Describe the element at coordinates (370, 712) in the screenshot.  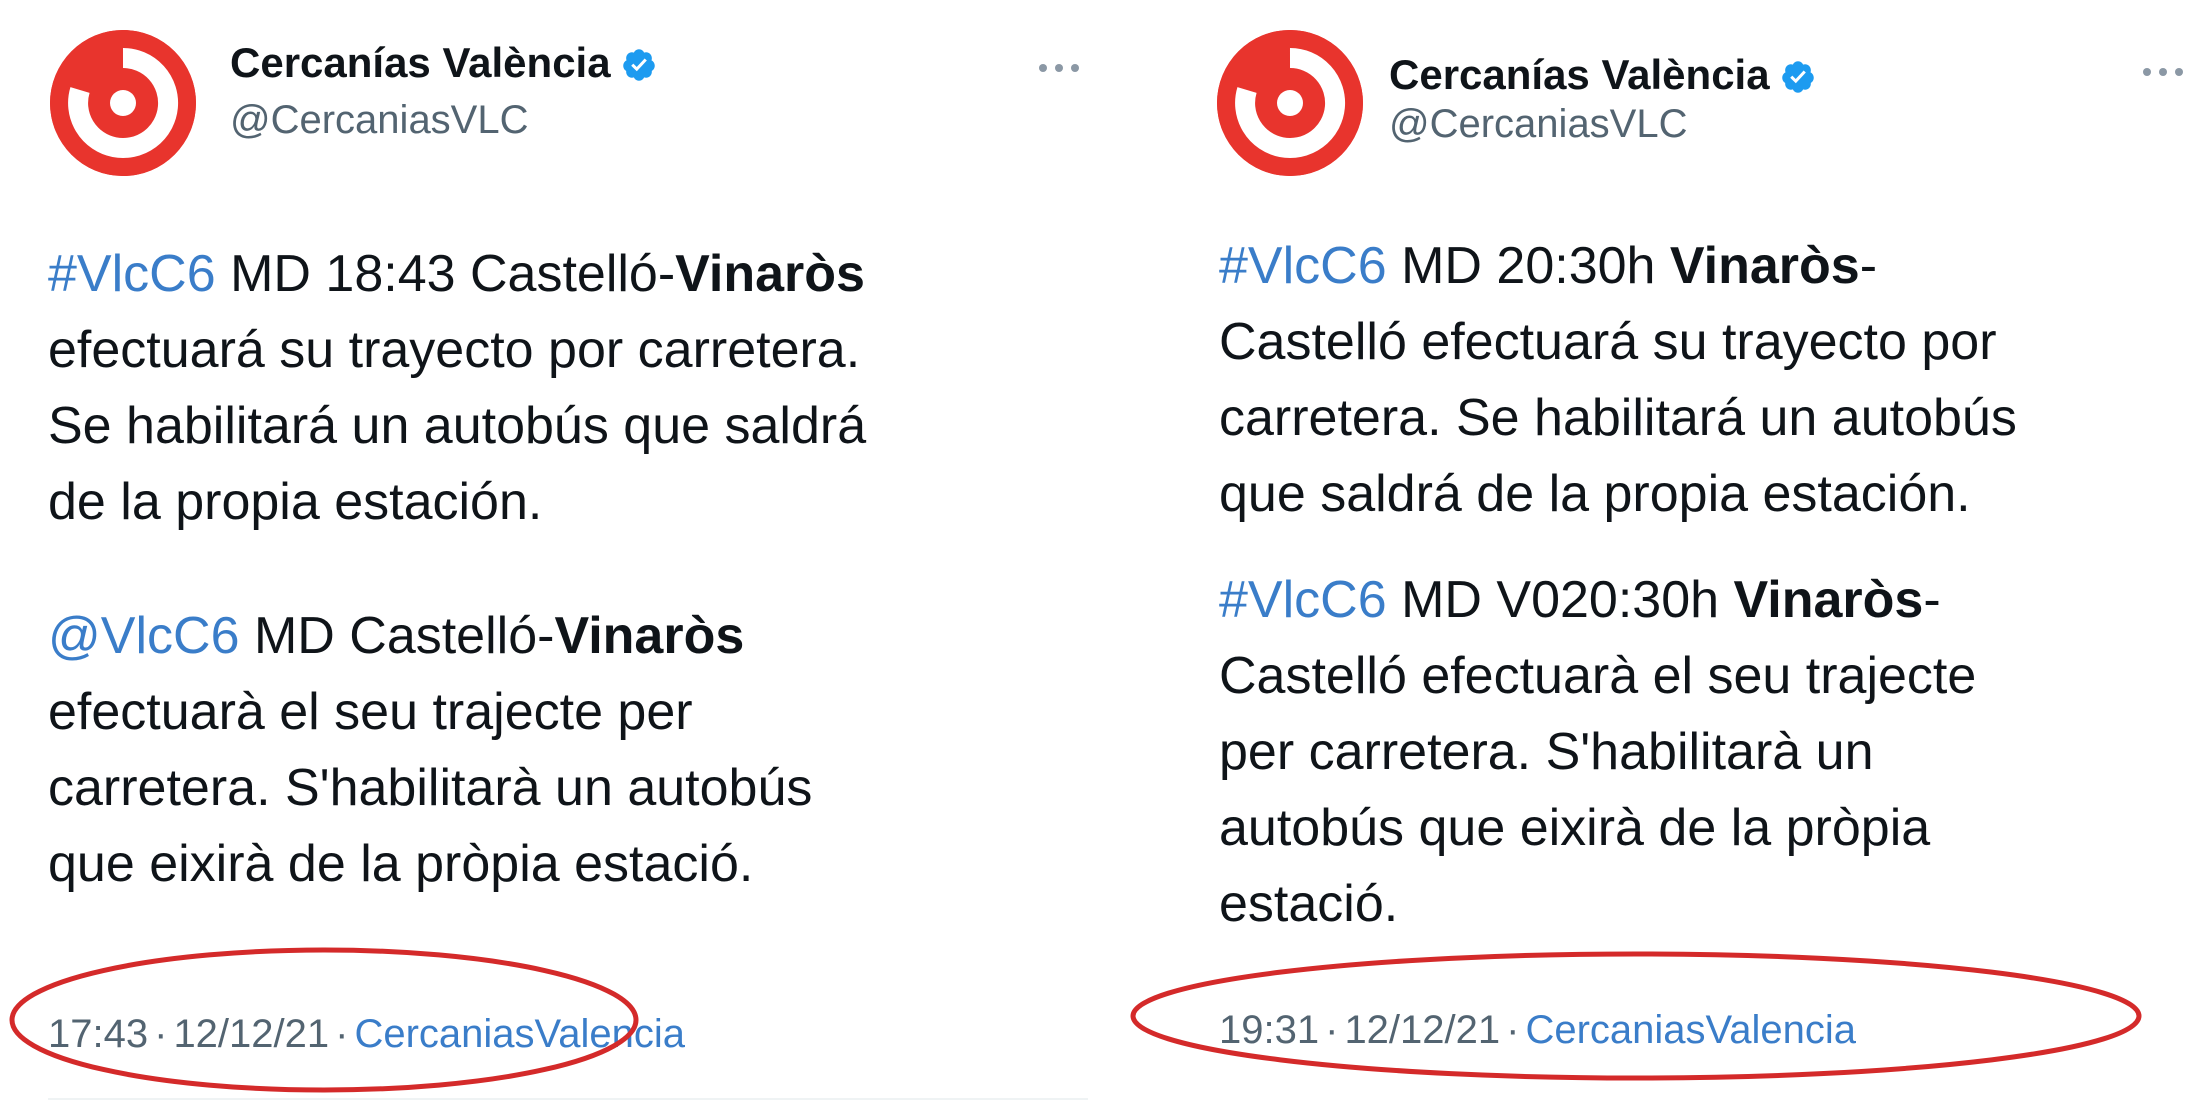
I see `tweet-text: efectuarà el seu trajecte per` at that location.